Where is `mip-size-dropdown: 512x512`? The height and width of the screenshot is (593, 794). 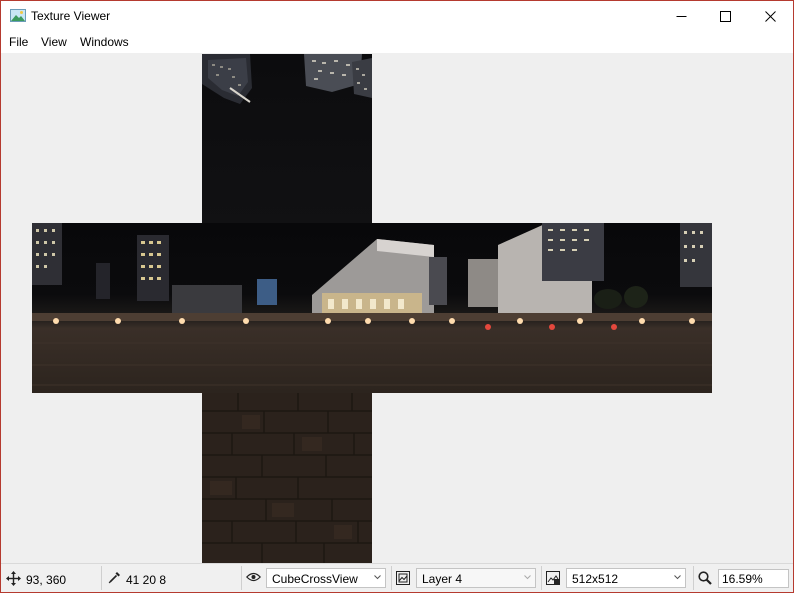 mip-size-dropdown: 512x512 is located at coordinates (626, 578).